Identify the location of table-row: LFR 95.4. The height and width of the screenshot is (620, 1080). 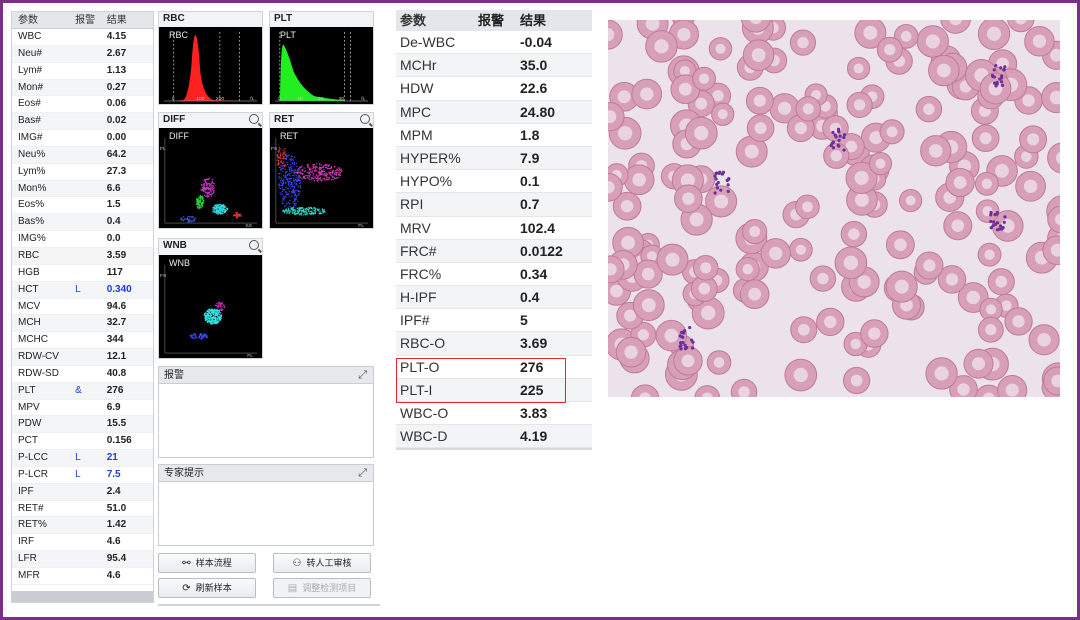
(82, 559).